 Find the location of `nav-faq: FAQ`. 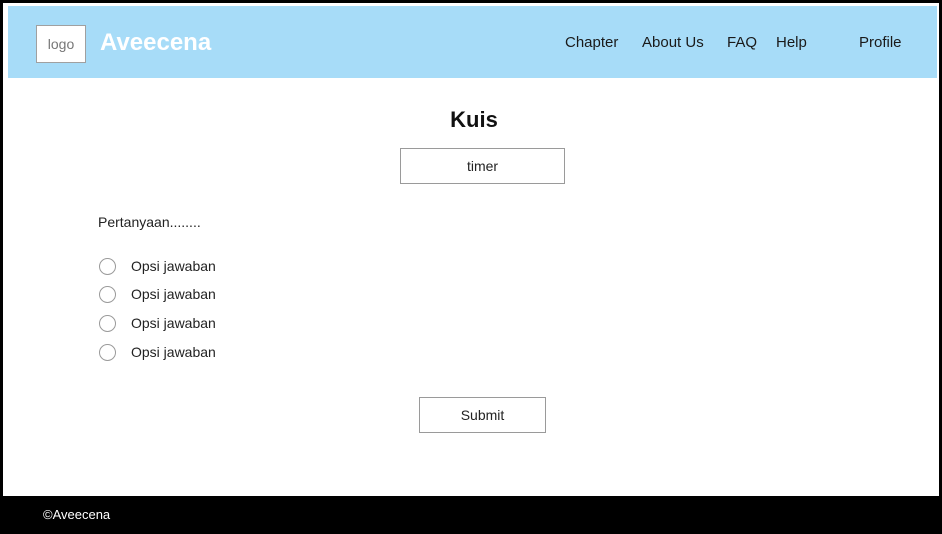

nav-faq: FAQ is located at coordinates (742, 42).